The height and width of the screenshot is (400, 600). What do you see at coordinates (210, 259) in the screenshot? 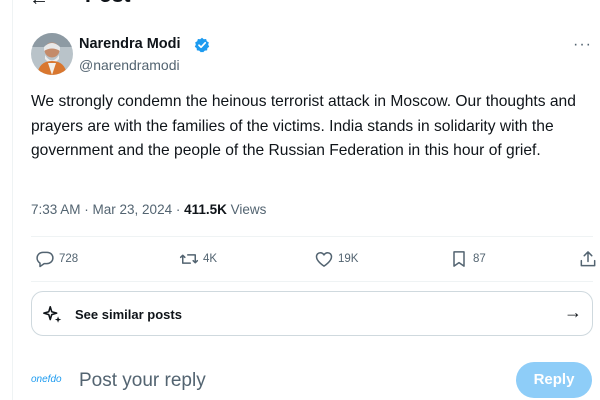
I see `repost-count: 4K` at bounding box center [210, 259].